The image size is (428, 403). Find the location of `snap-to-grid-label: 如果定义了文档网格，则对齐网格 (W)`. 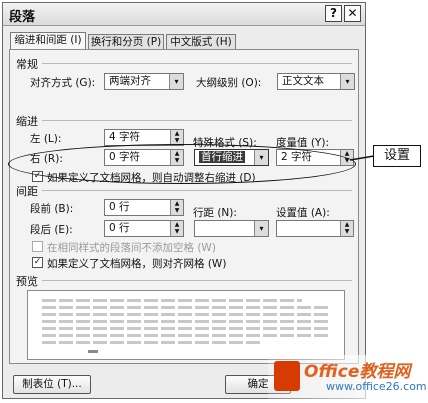

snap-to-grid-label: 如果定义了文档网格，则对齐网格 (W) is located at coordinates (137, 264).